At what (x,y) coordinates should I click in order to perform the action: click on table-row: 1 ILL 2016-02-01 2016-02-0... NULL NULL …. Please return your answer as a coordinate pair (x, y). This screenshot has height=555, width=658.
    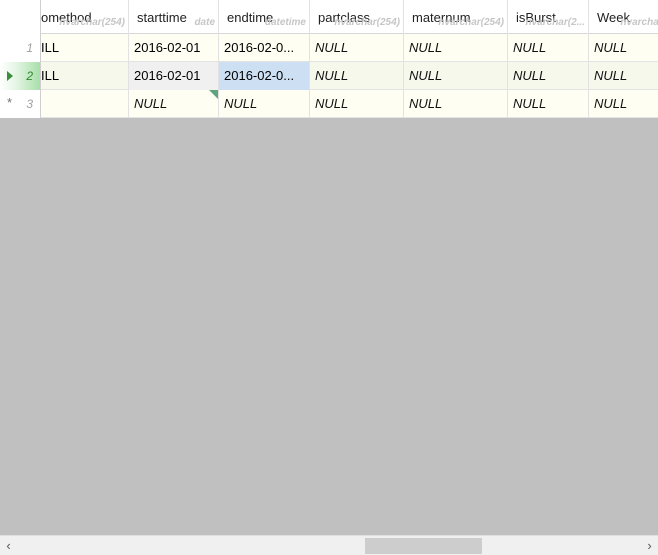
    Looking at the image, I should click on (329, 48).